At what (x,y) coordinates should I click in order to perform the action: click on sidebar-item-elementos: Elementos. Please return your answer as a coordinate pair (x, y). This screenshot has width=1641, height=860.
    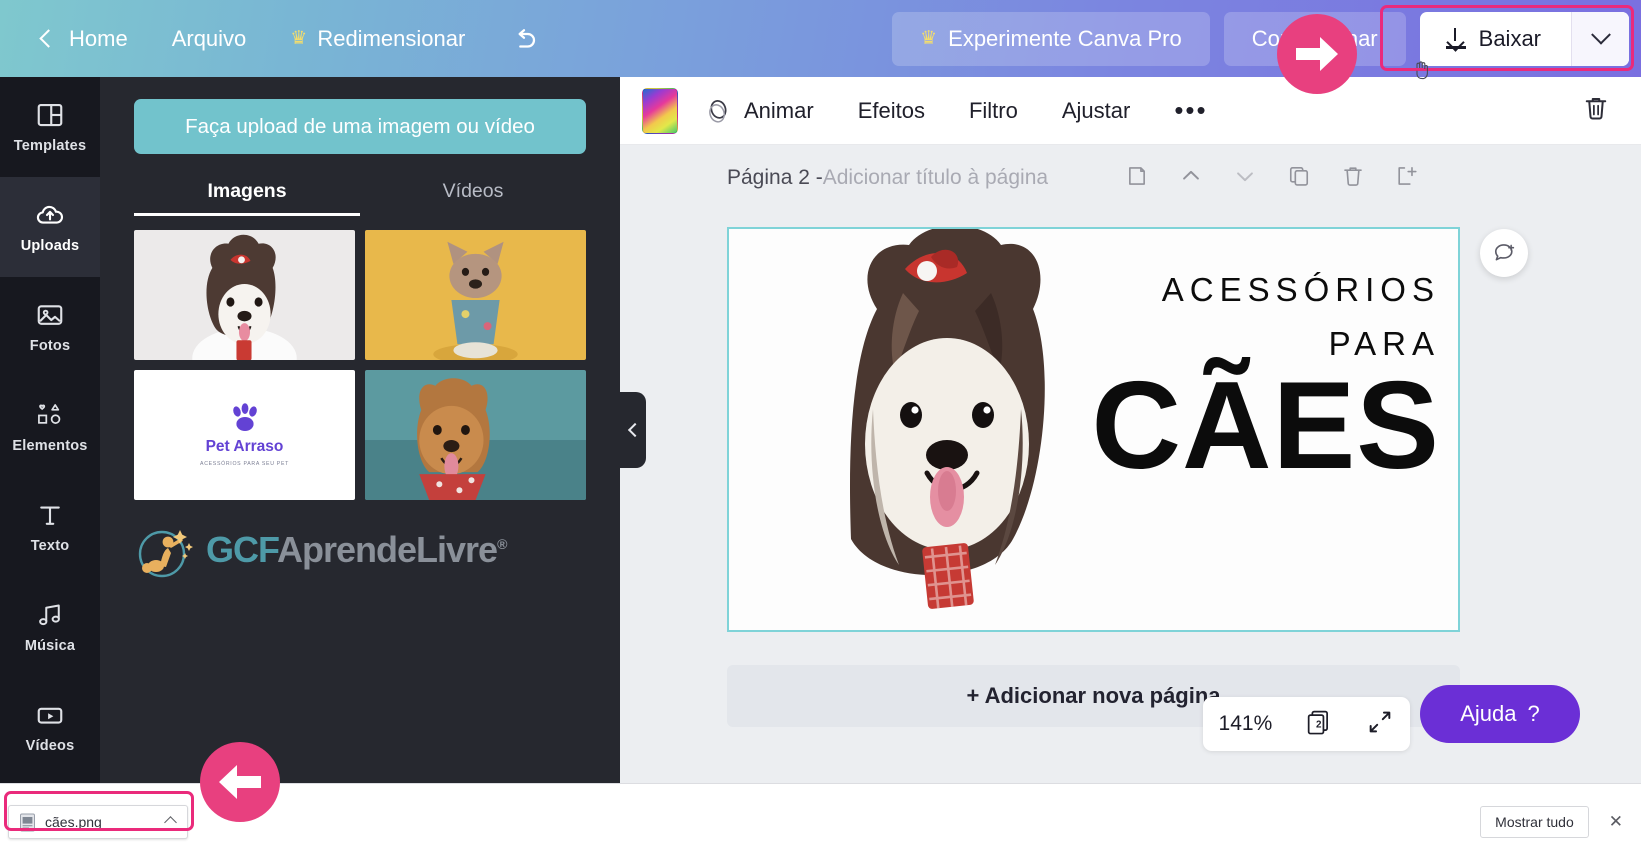
    Looking at the image, I should click on (50, 427).